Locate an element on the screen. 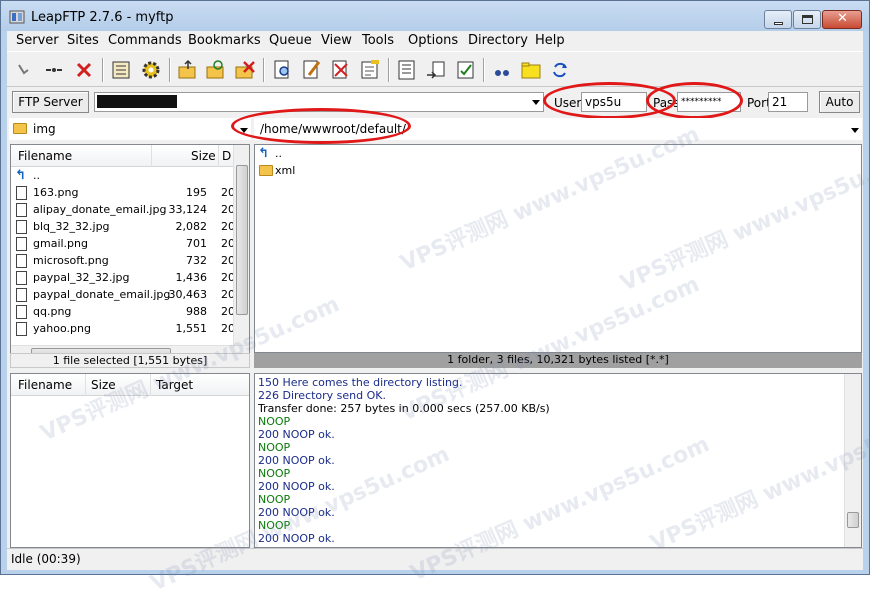  local-folder-combo: img is located at coordinates (130, 129).